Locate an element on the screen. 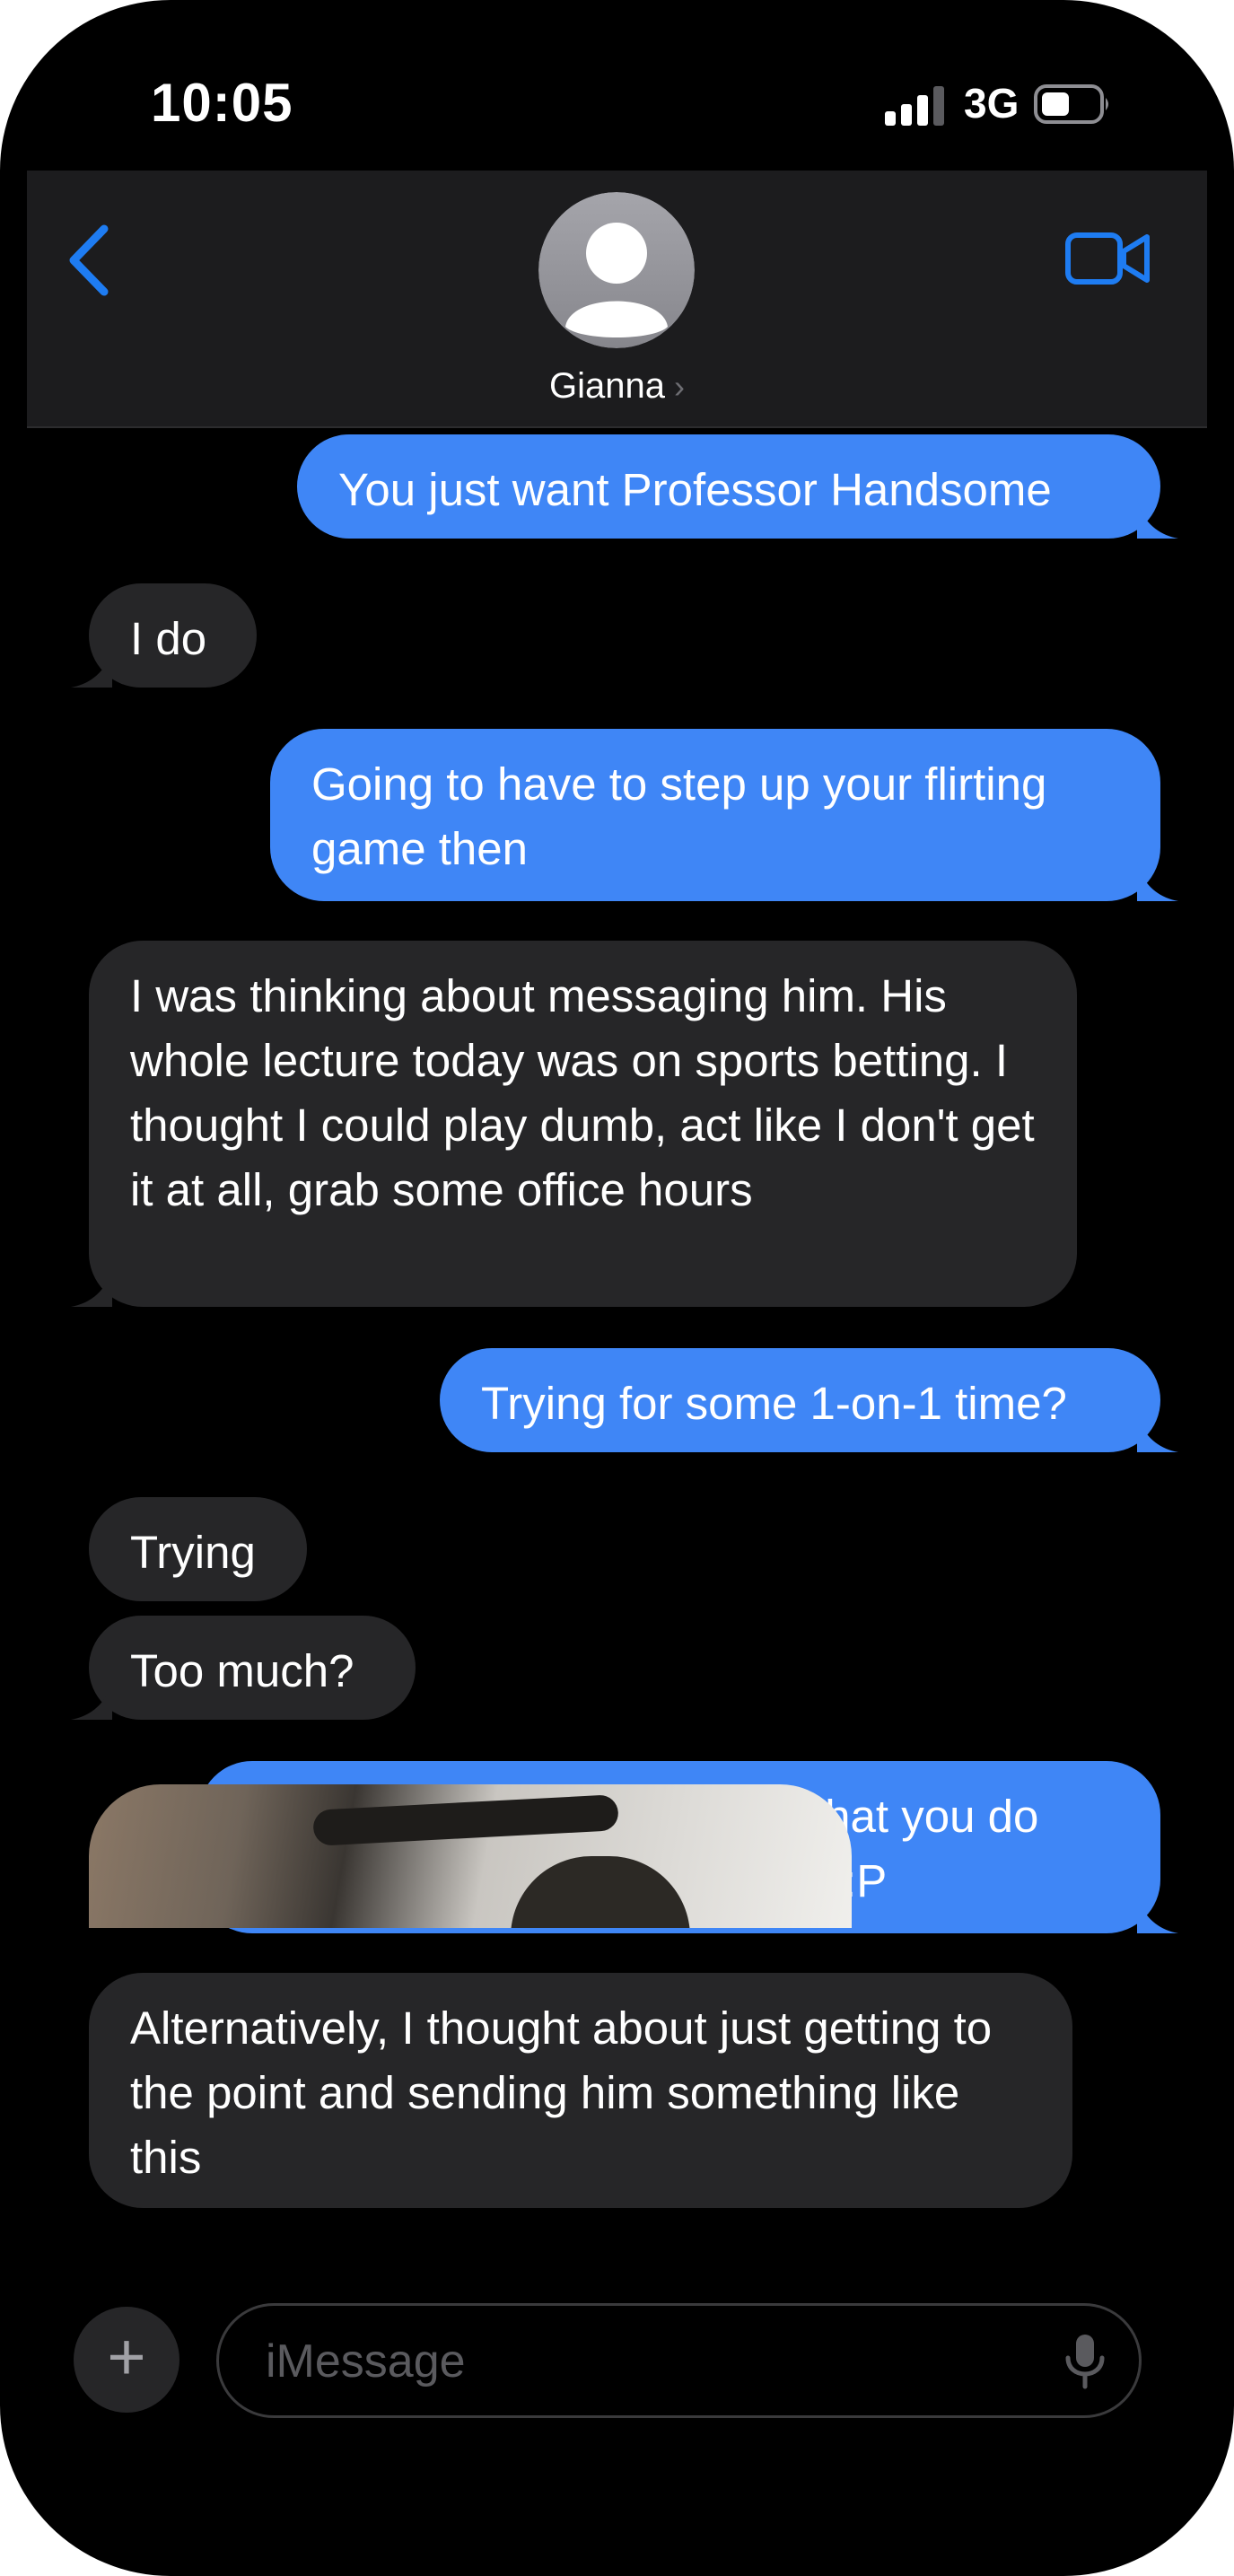 This screenshot has height=2576, width=1234. status-time: 10:05 is located at coordinates (222, 103).